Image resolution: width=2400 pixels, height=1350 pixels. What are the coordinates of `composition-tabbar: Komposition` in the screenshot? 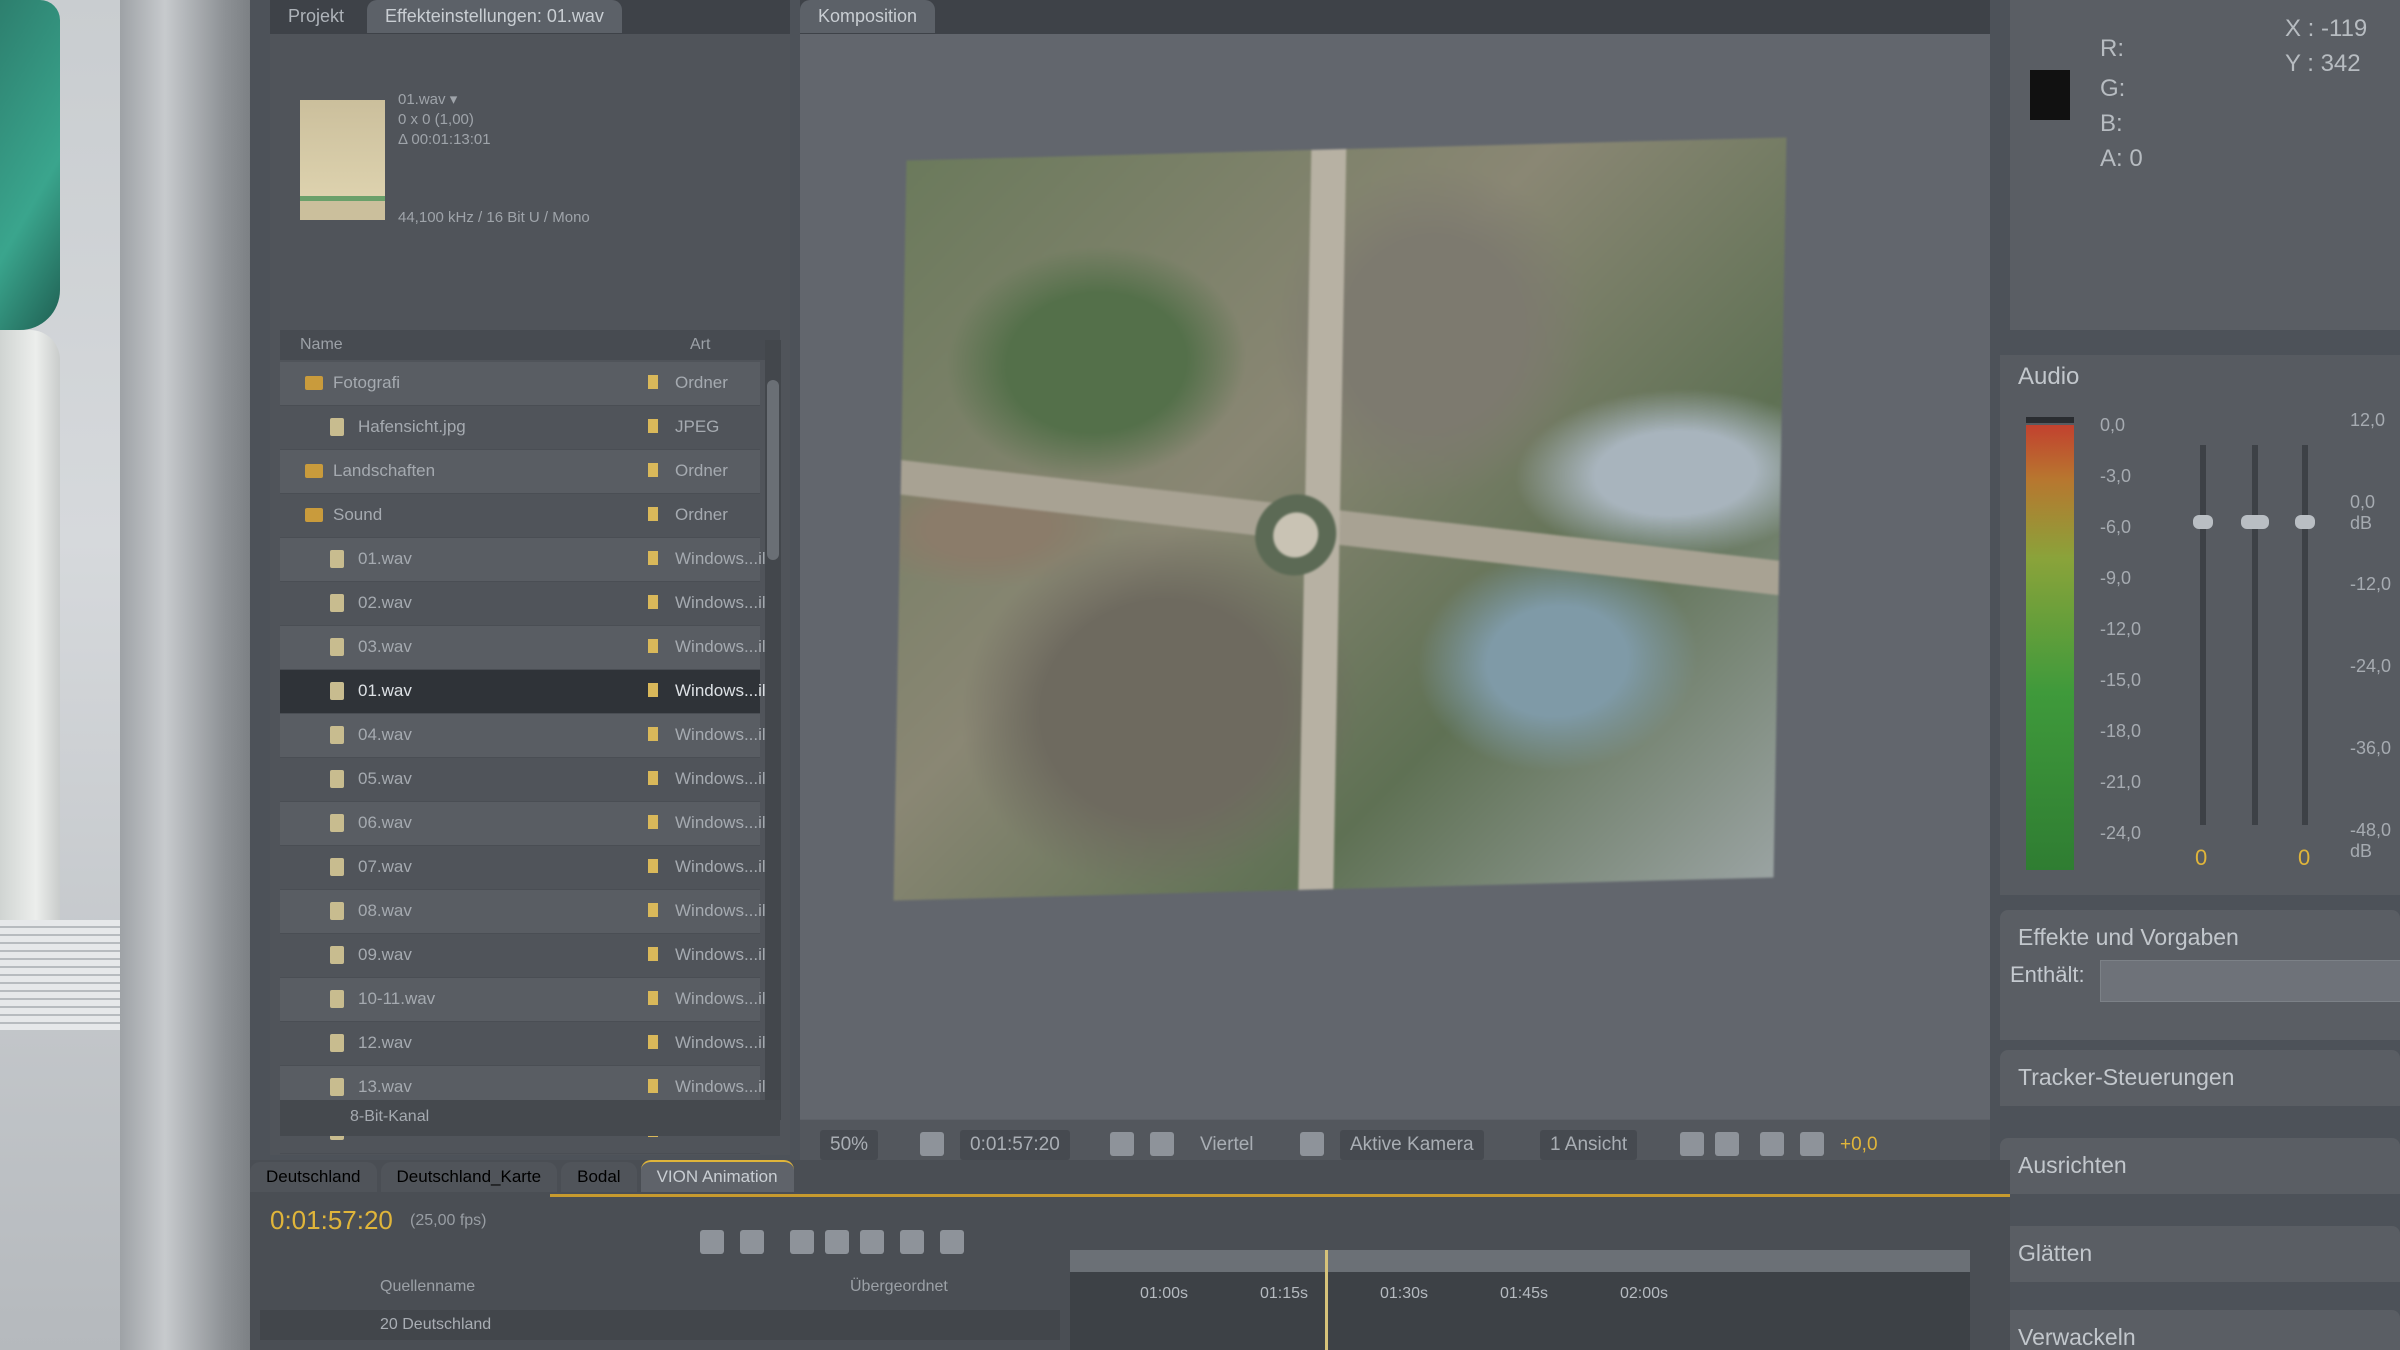 It's located at (1395, 17).